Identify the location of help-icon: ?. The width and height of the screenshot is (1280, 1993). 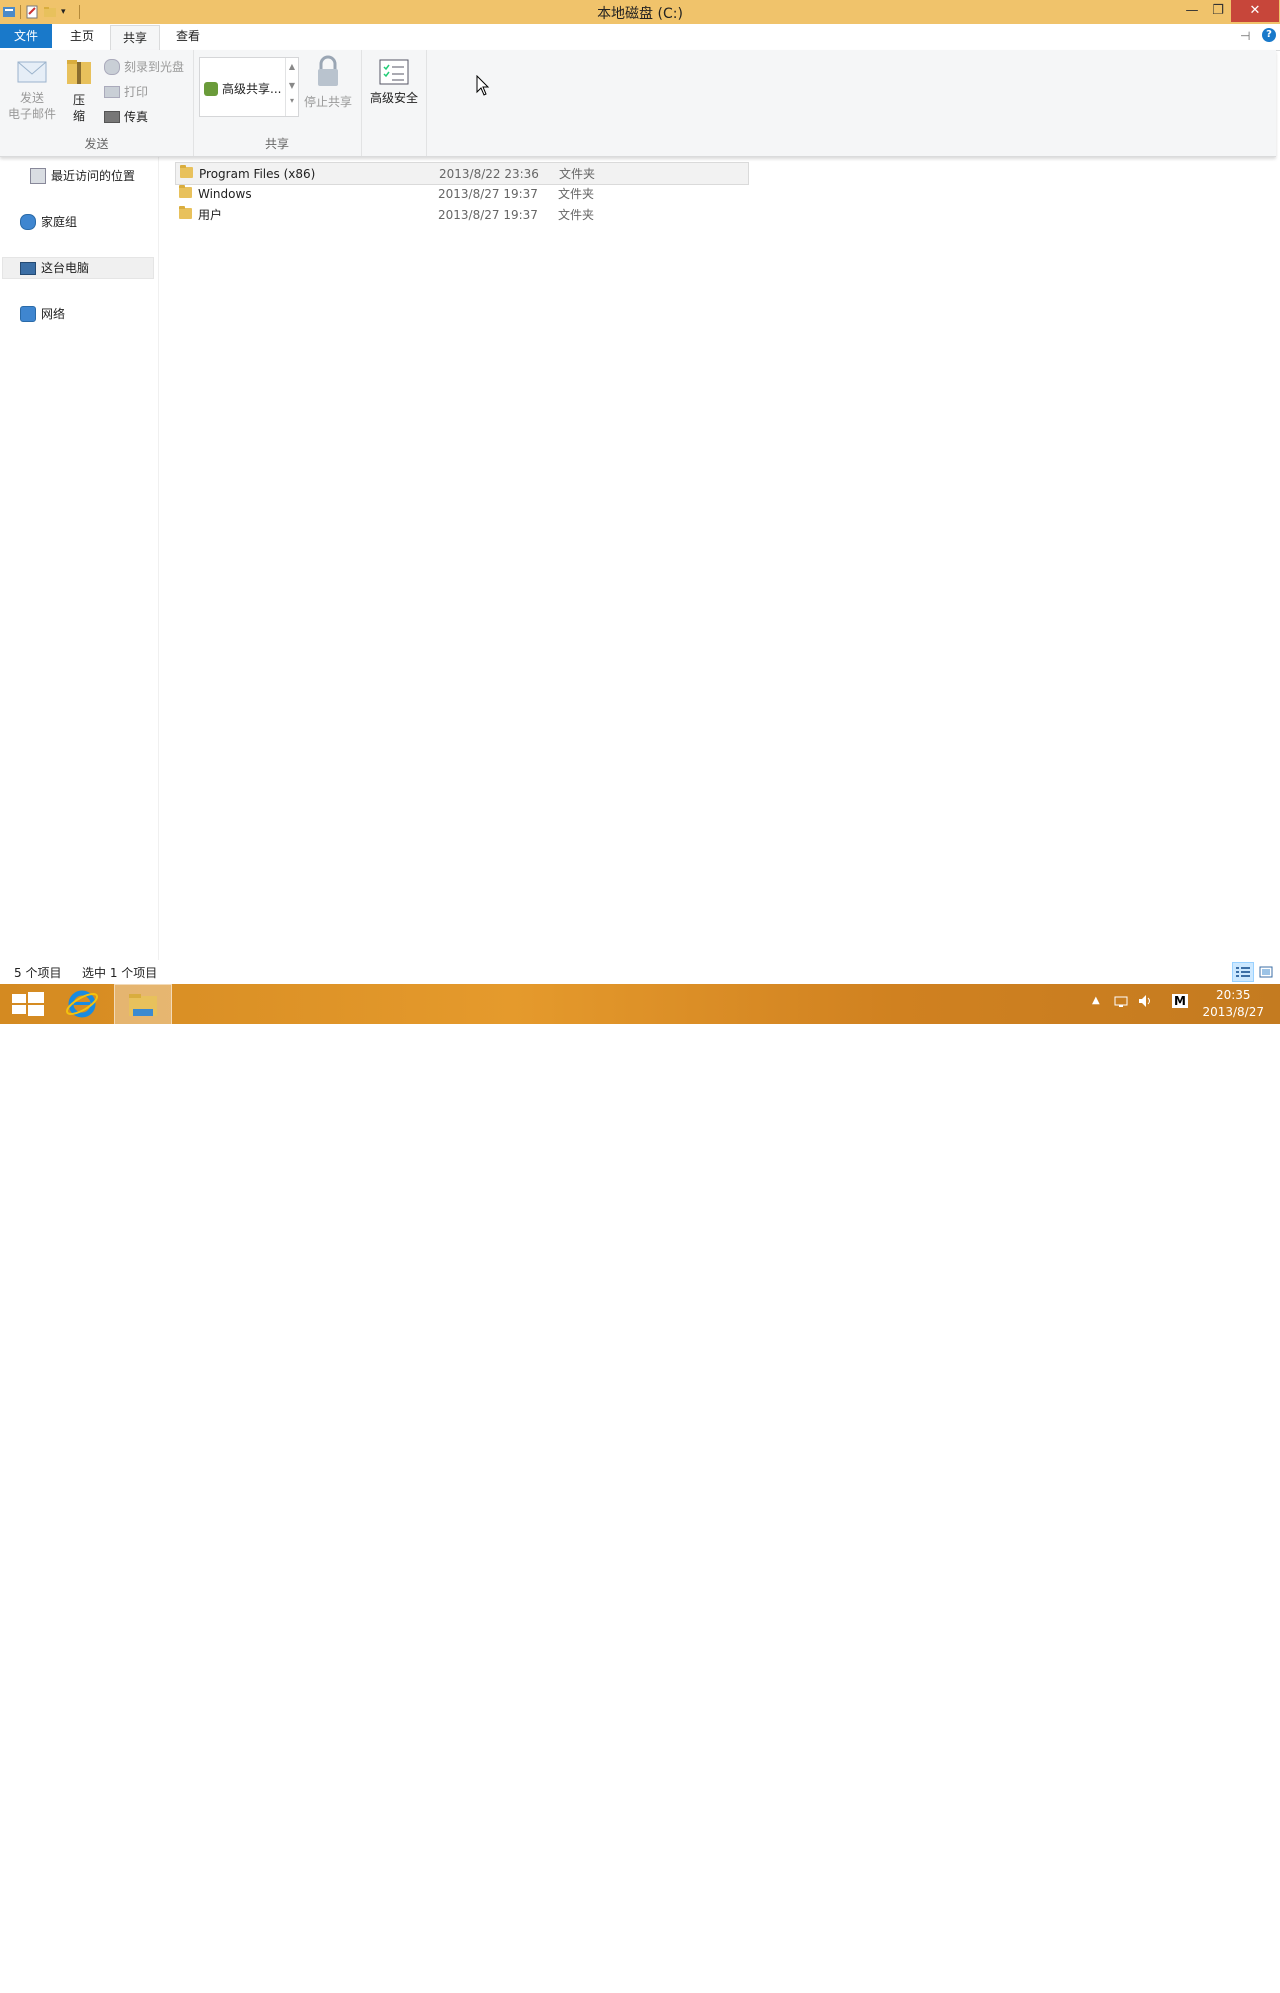
(1269, 35).